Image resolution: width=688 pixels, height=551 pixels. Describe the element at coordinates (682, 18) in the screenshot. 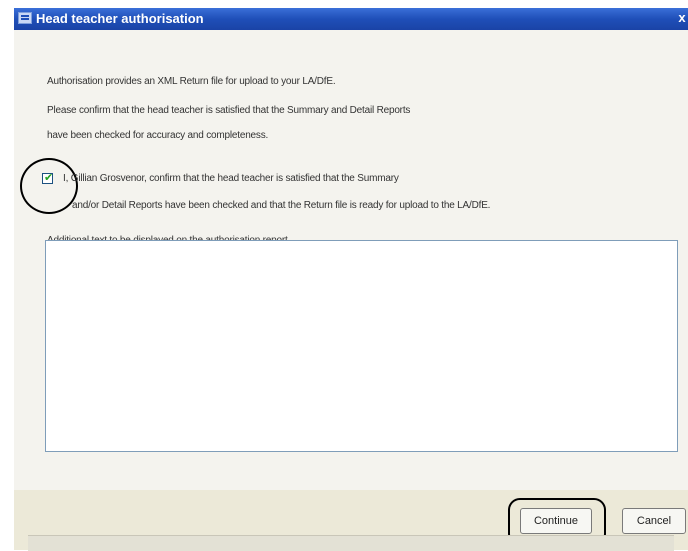

I see `close-icon: x` at that location.